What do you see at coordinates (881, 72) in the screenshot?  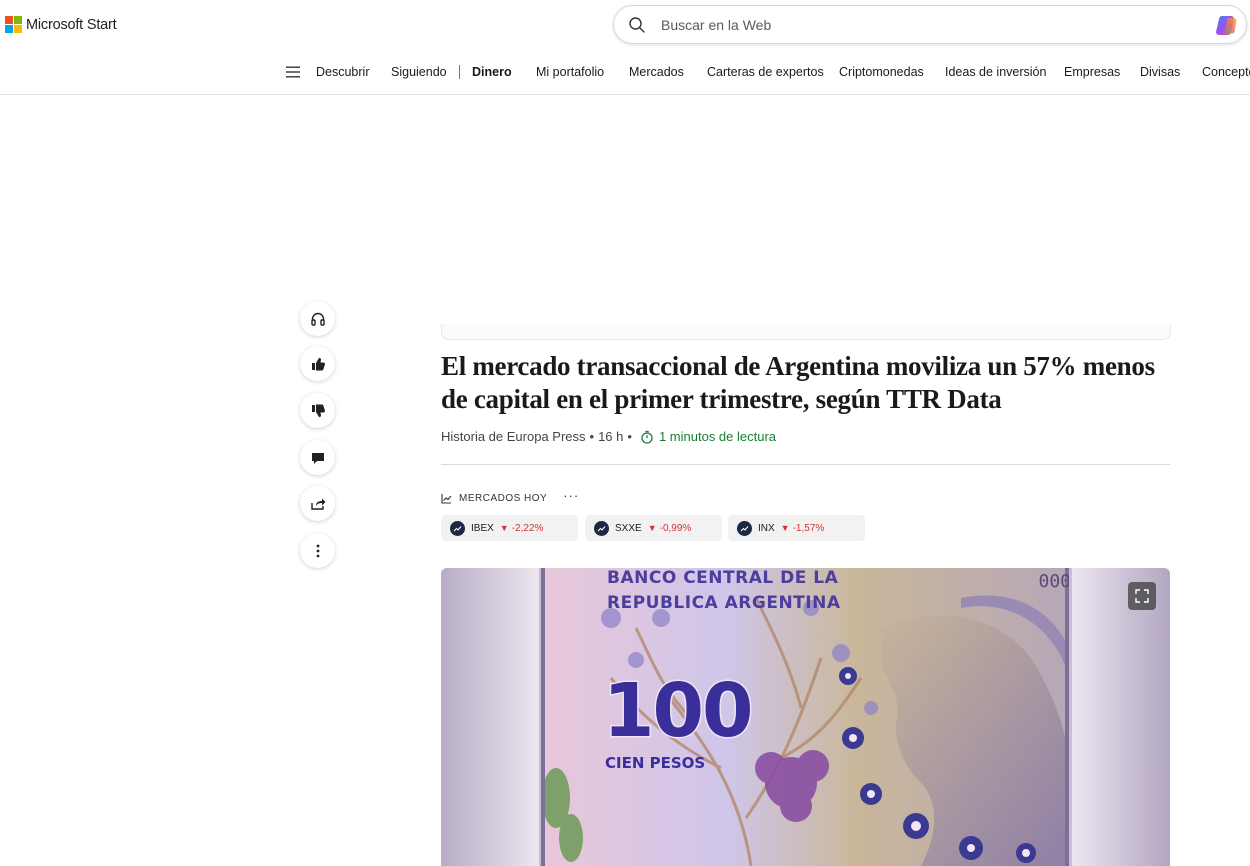 I see `nav-item-criptomonedas: Criptomonedas` at bounding box center [881, 72].